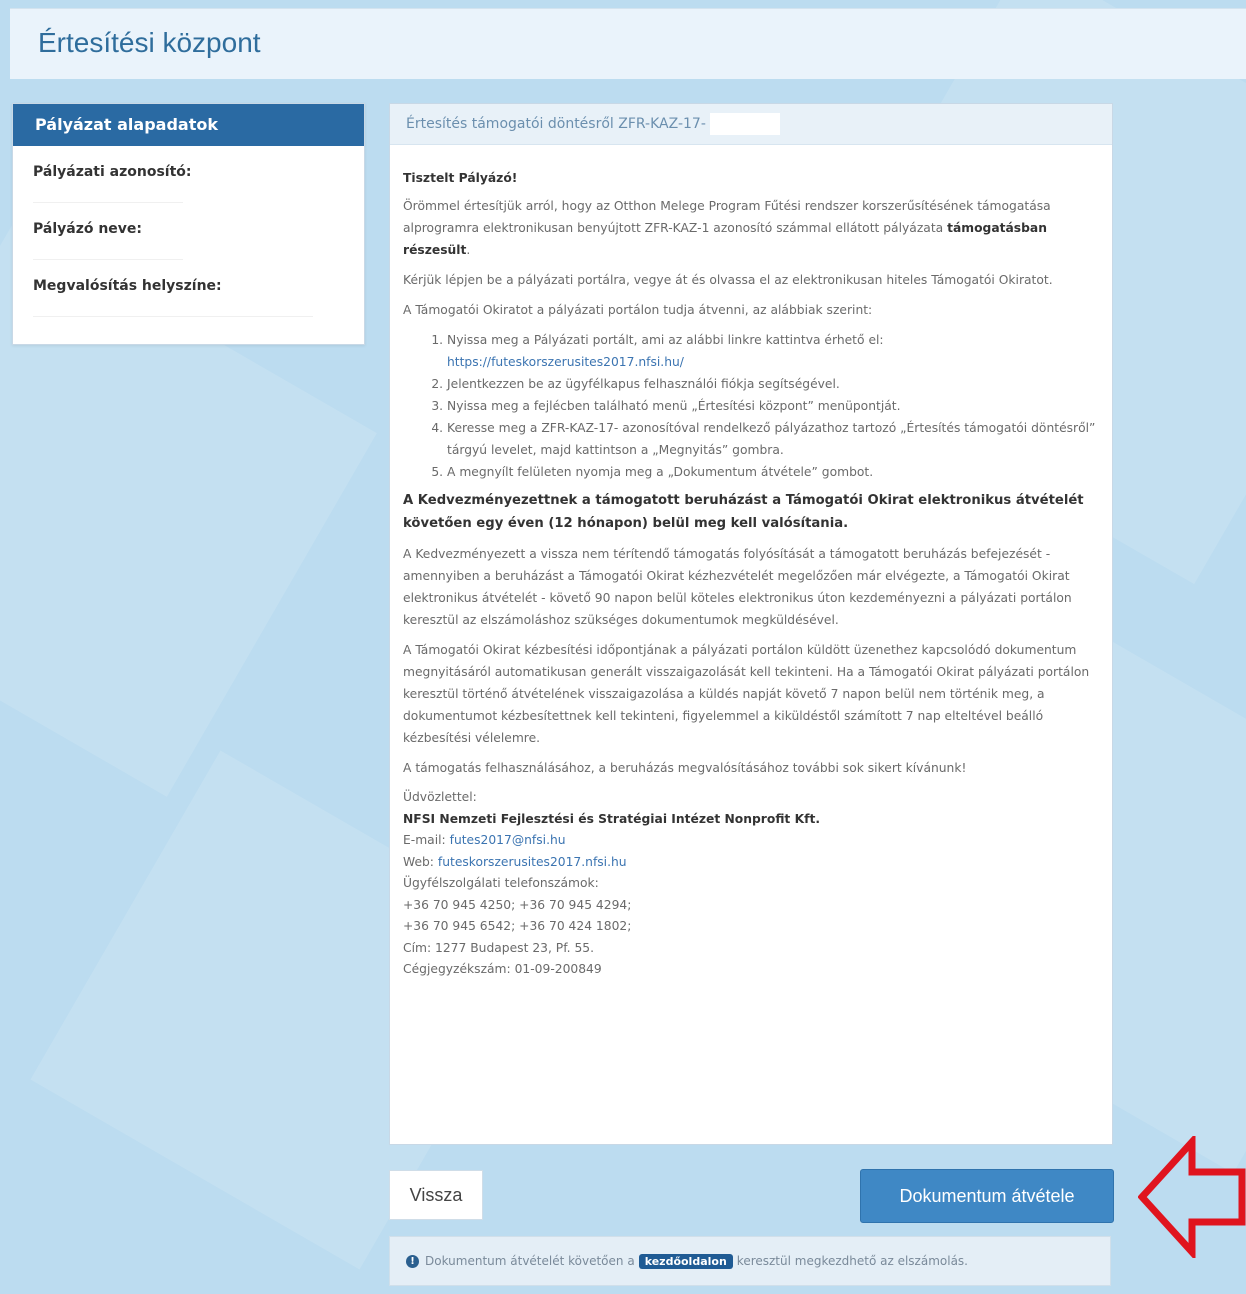  Describe the element at coordinates (532, 862) in the screenshot. I see `web-link: futeskorszerusites2017.nfsi.hu` at that location.